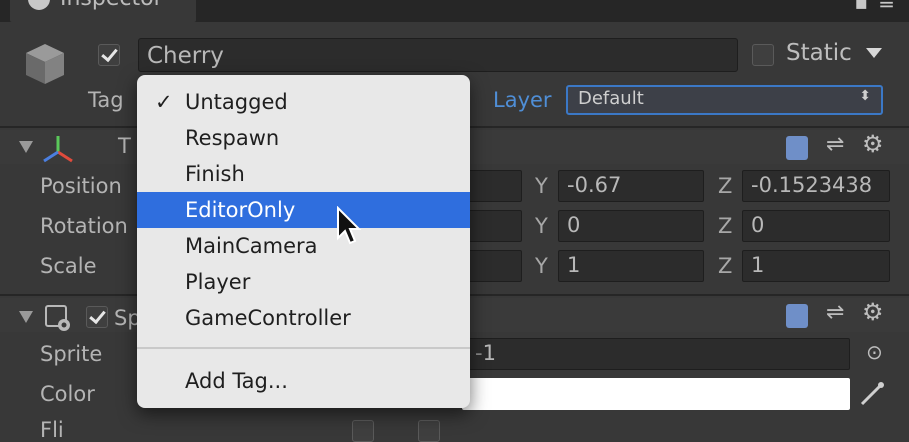  I want to click on menu-item-label: Untagged, so click(236, 102).